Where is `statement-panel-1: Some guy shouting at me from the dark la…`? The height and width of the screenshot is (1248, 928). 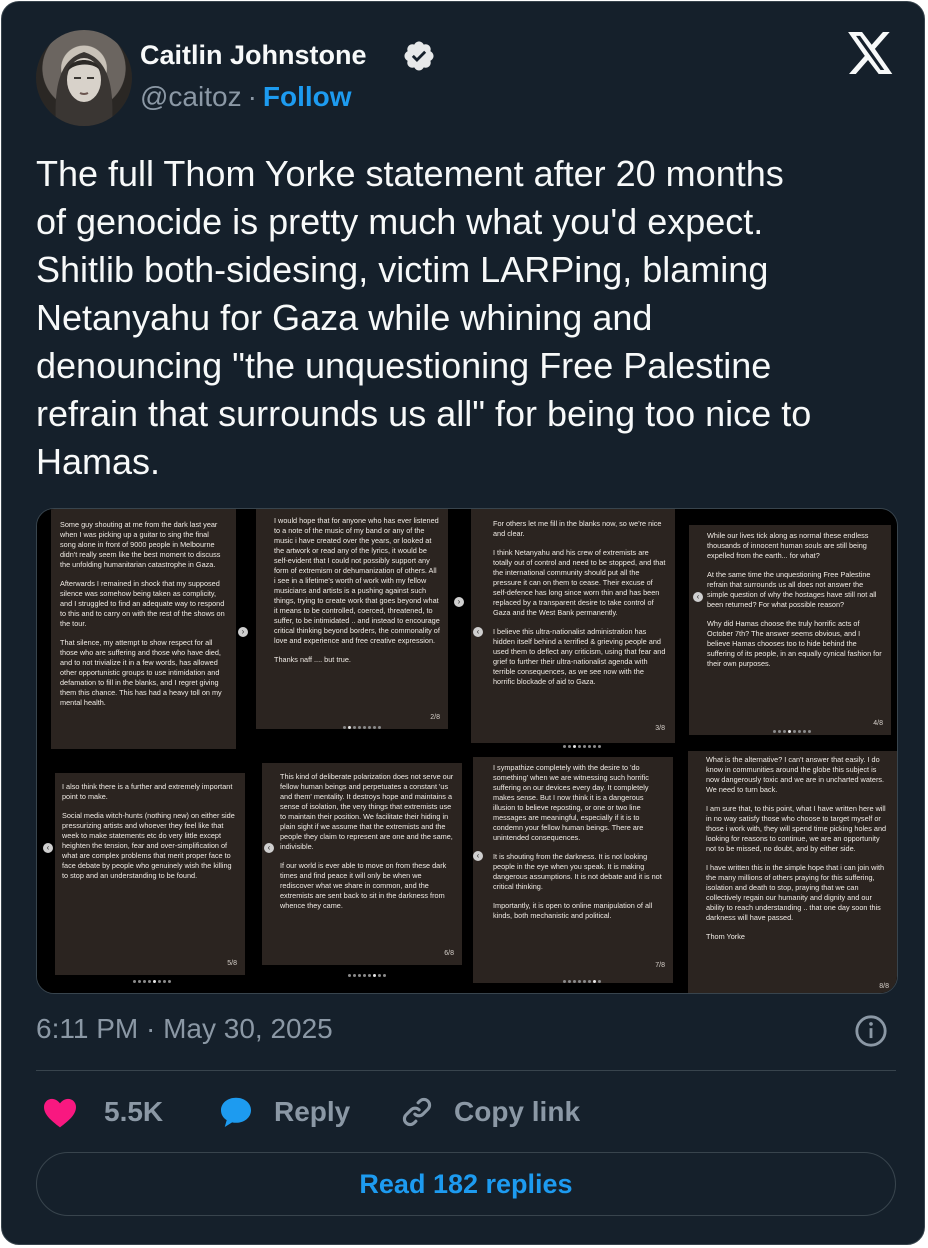 statement-panel-1: Some guy shouting at me from the dark la… is located at coordinates (143, 629).